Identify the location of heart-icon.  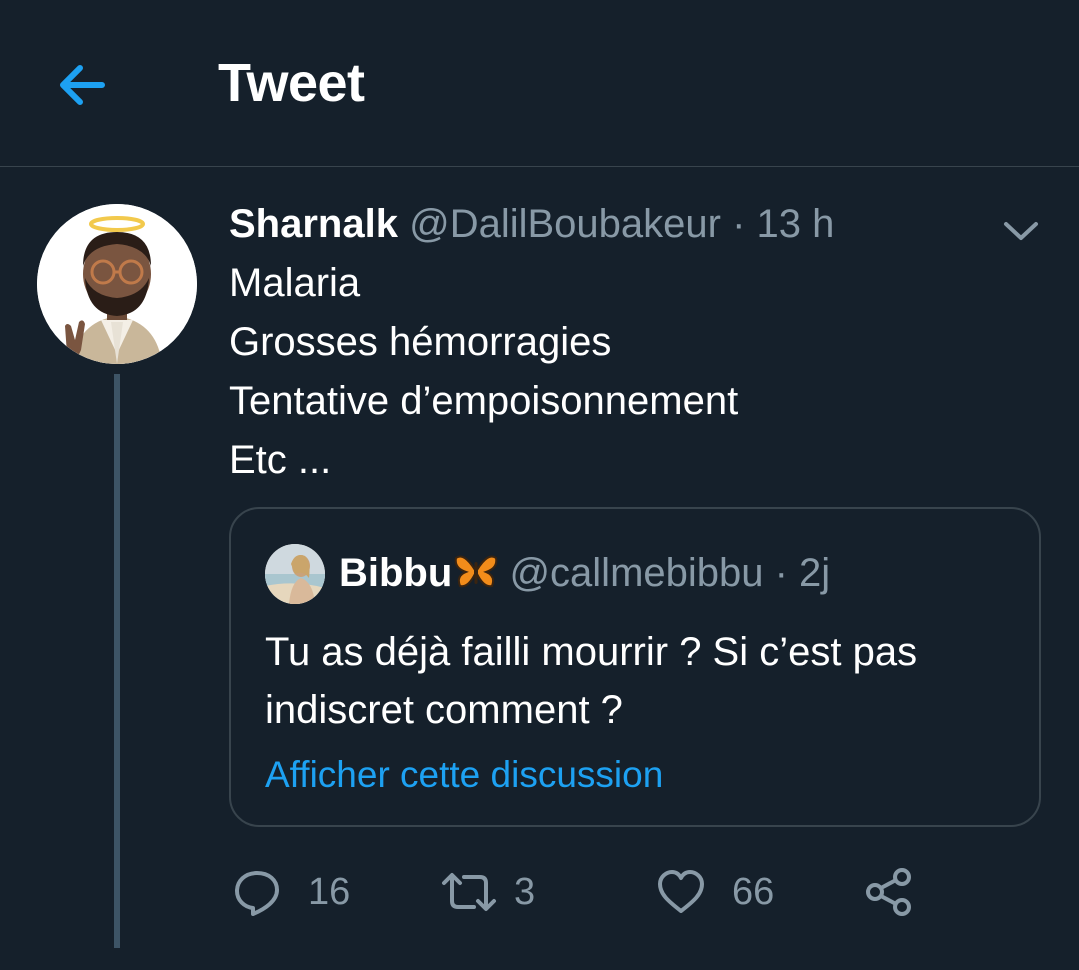
(681, 891).